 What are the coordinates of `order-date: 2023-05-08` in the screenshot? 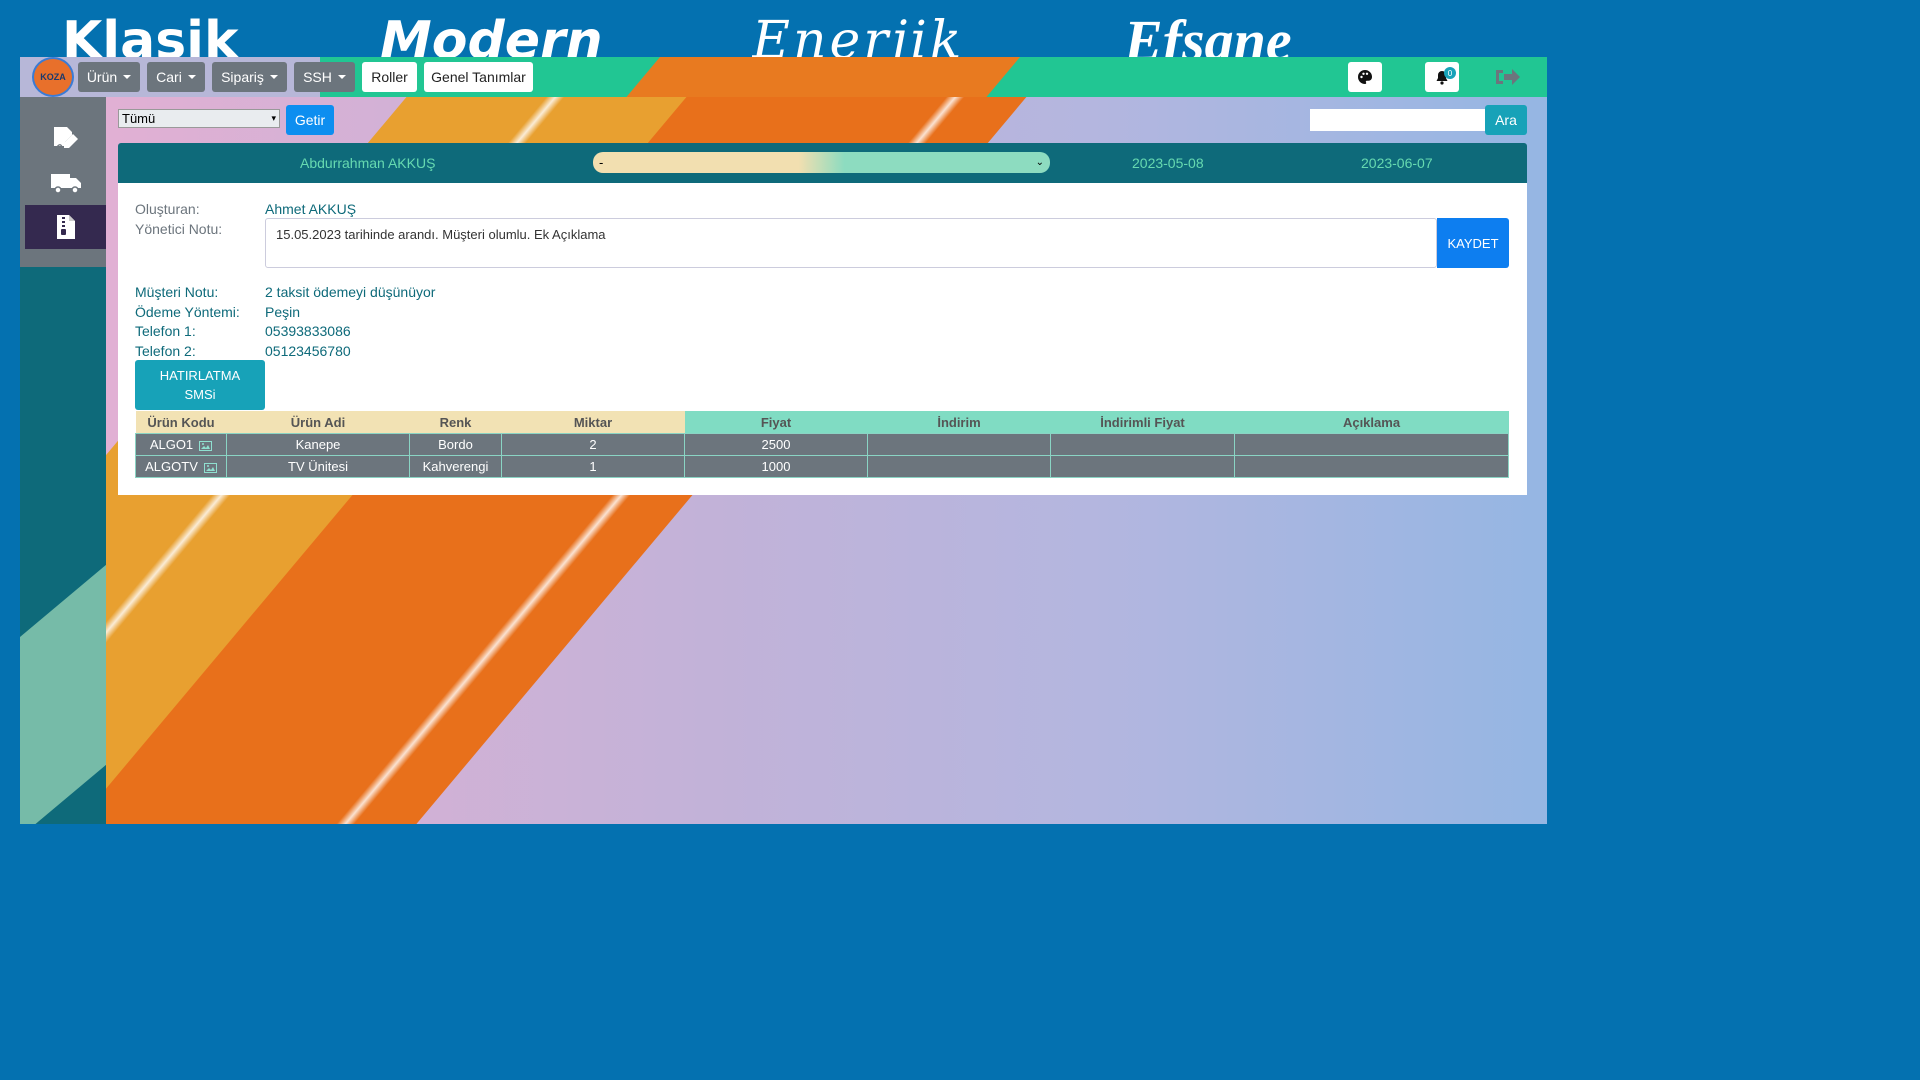 It's located at (1168, 163).